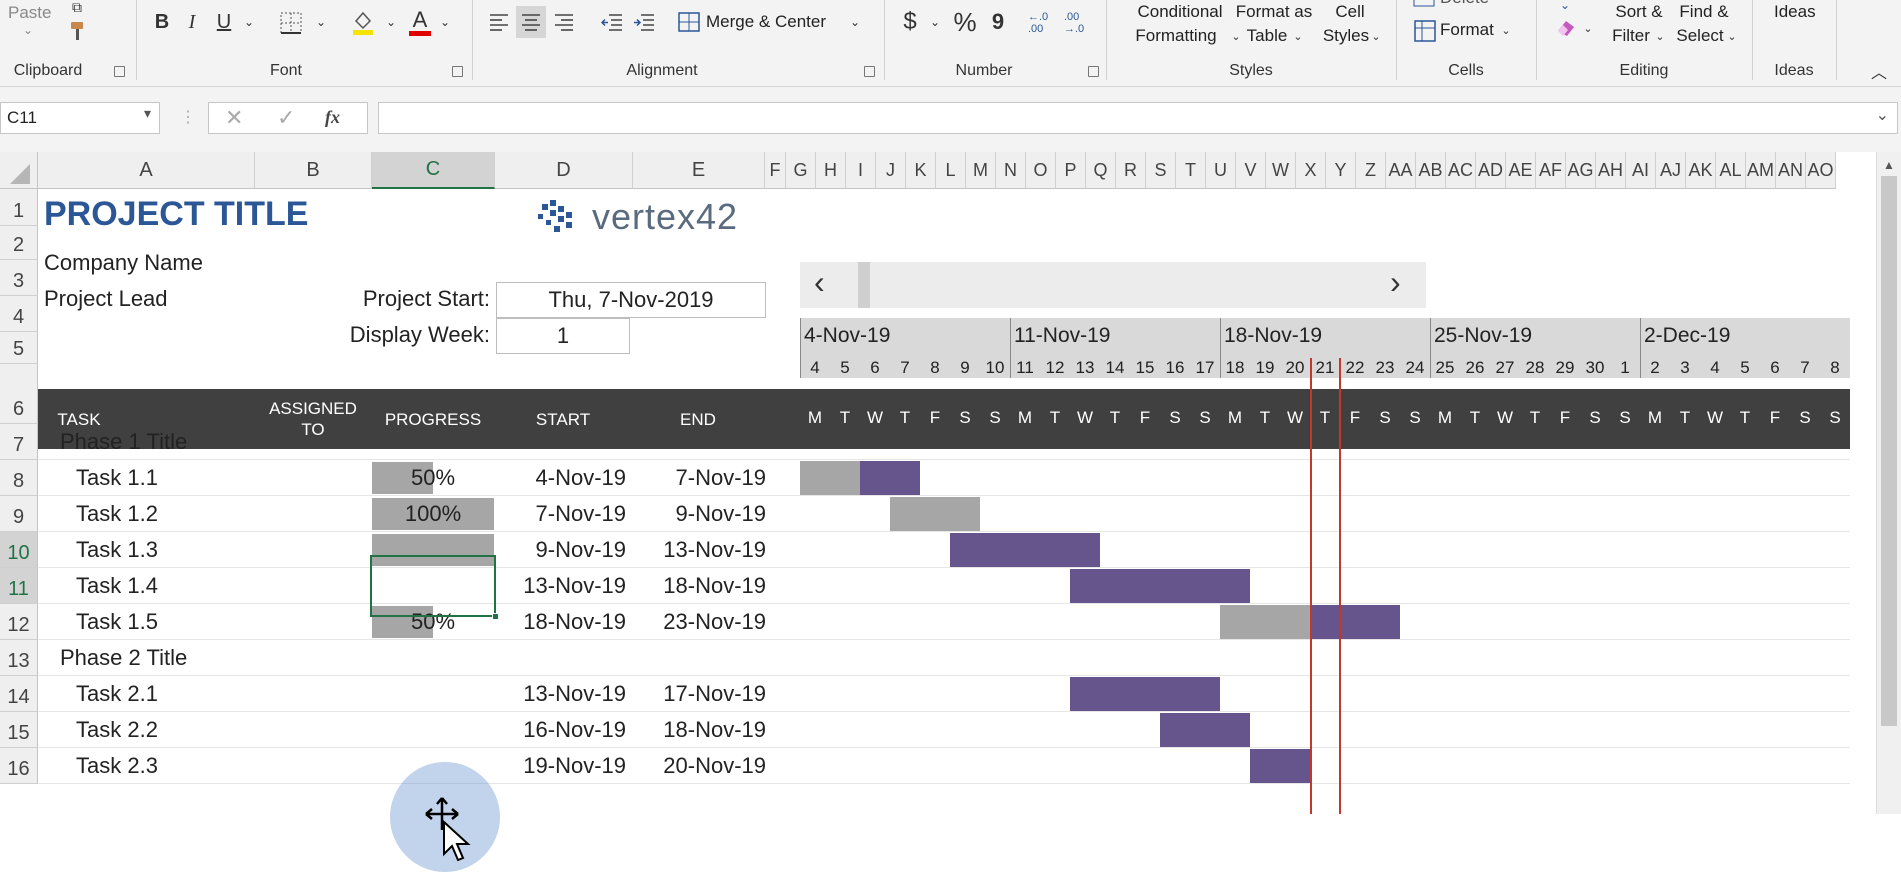  What do you see at coordinates (433, 170) in the screenshot?
I see `column-header-c: C` at bounding box center [433, 170].